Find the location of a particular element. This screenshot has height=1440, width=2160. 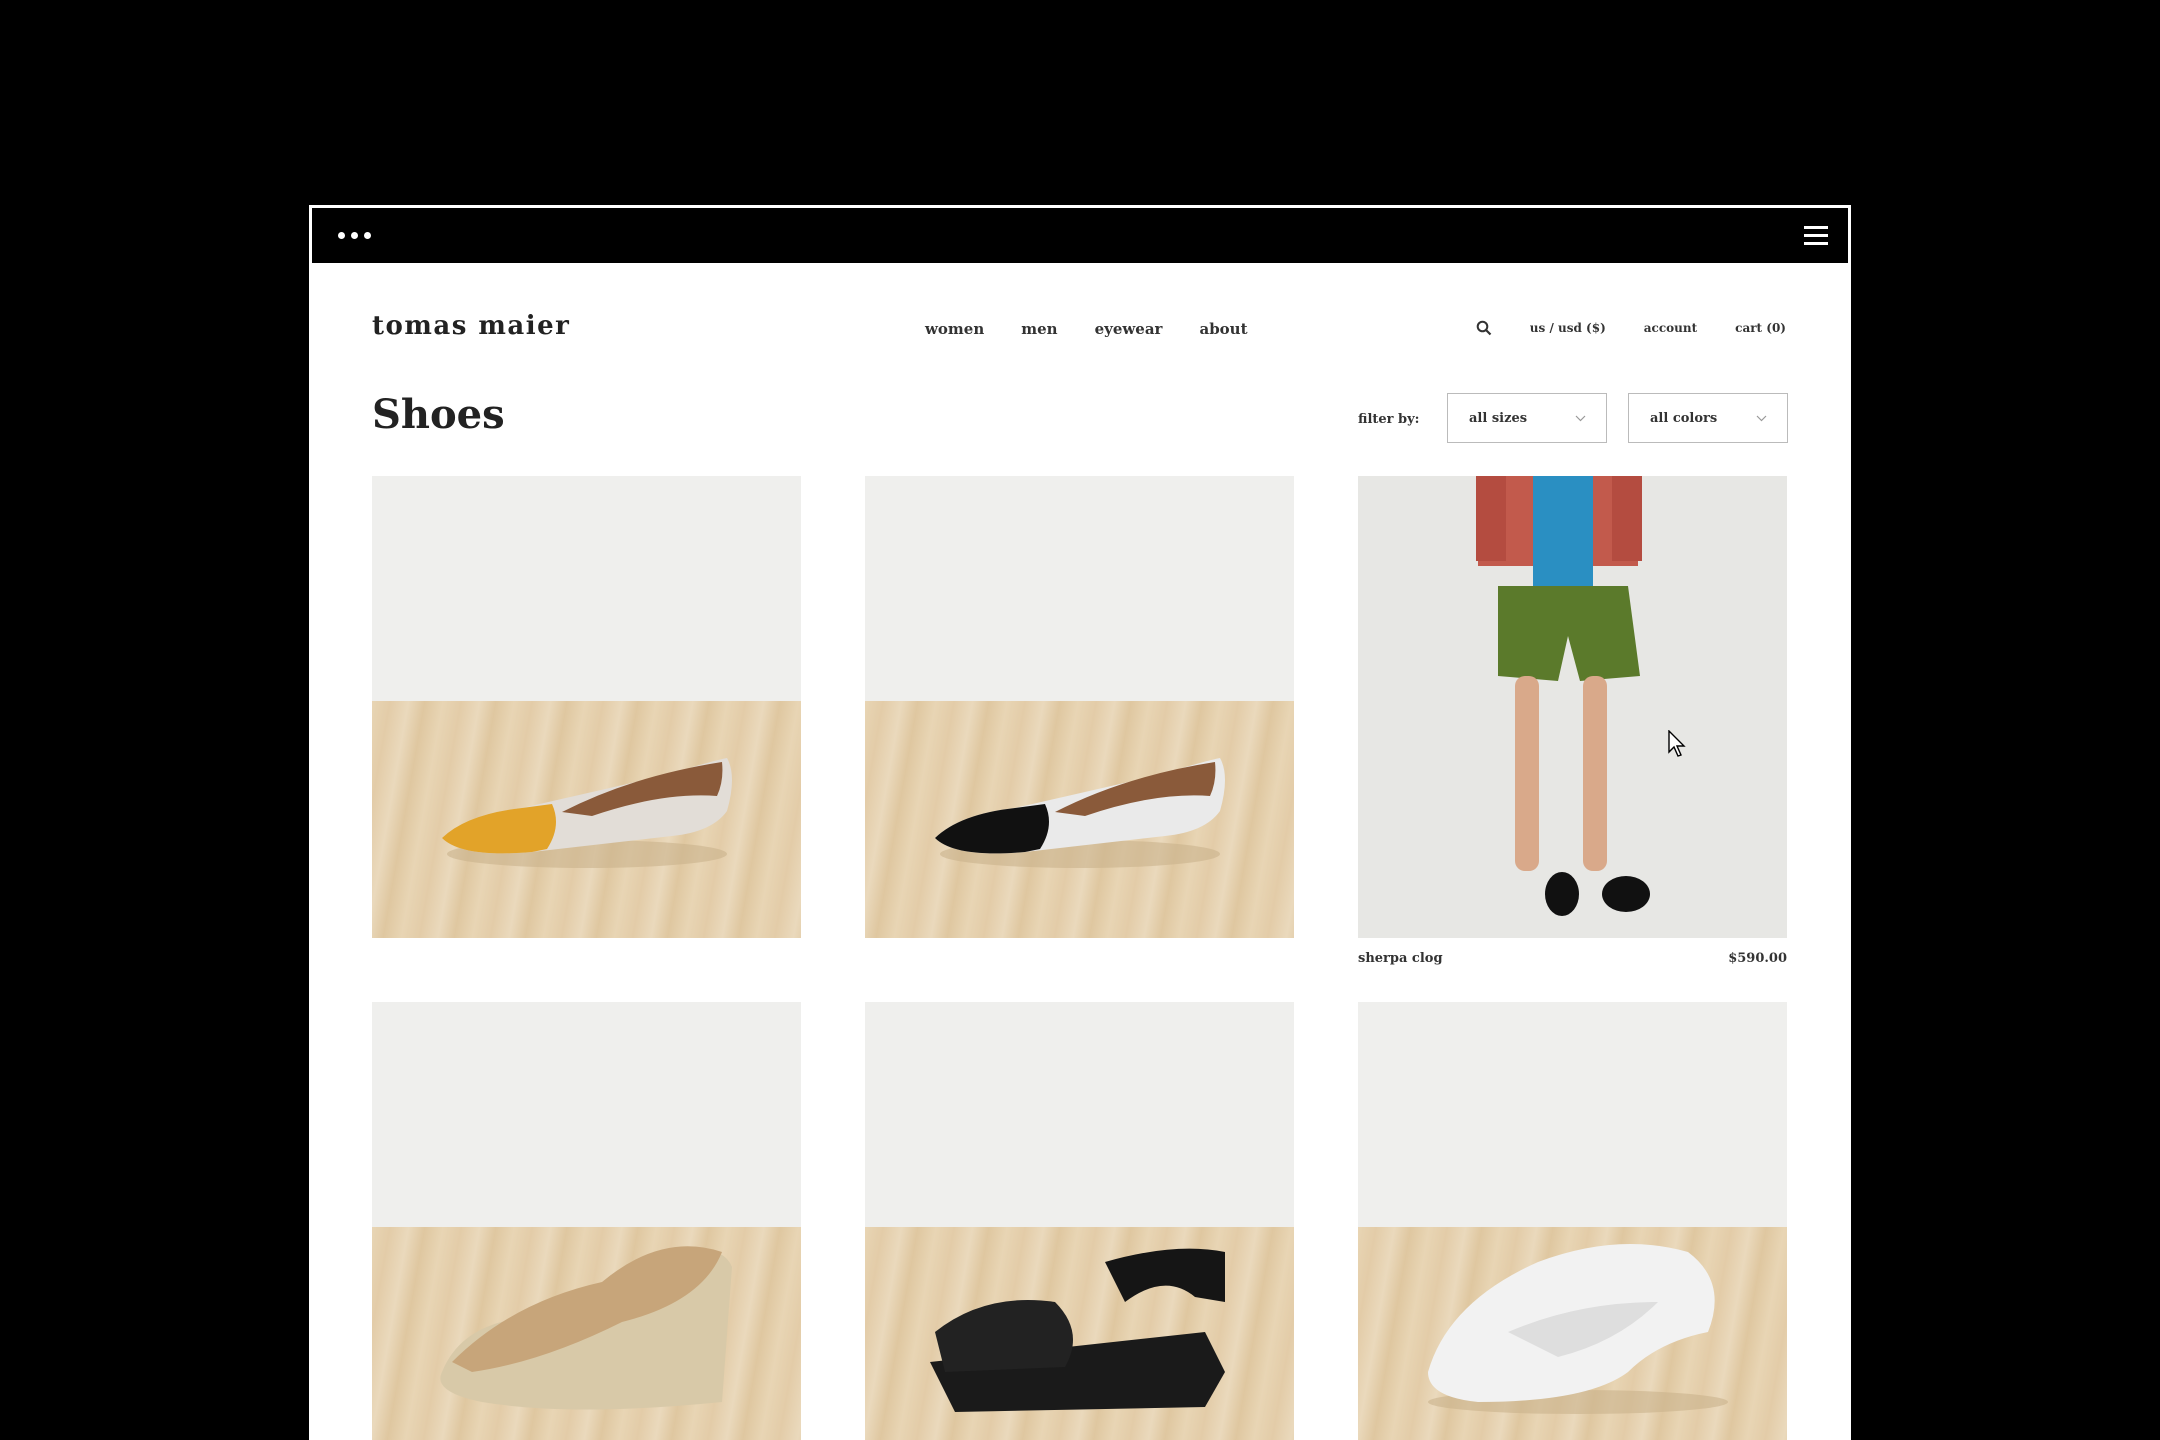

nav-item-eyewear: eyewear is located at coordinates (1129, 329).